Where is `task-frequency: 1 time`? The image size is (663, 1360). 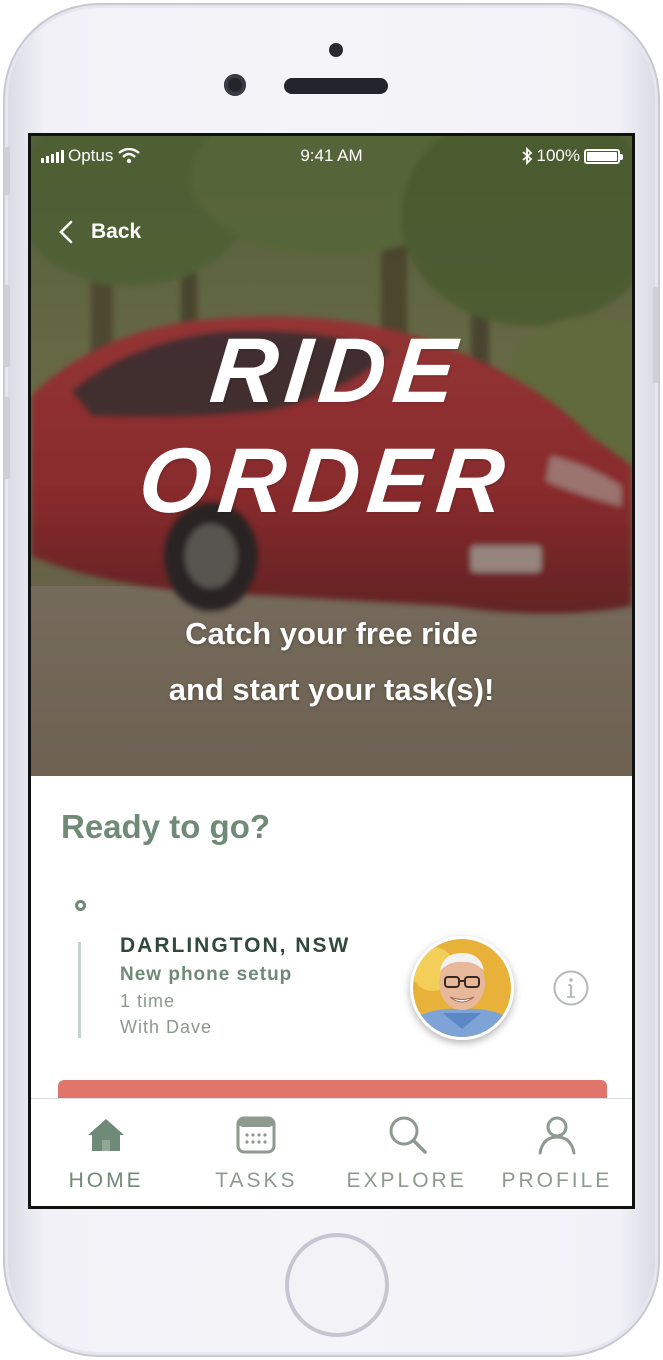
task-frequency: 1 time is located at coordinates (148, 1001).